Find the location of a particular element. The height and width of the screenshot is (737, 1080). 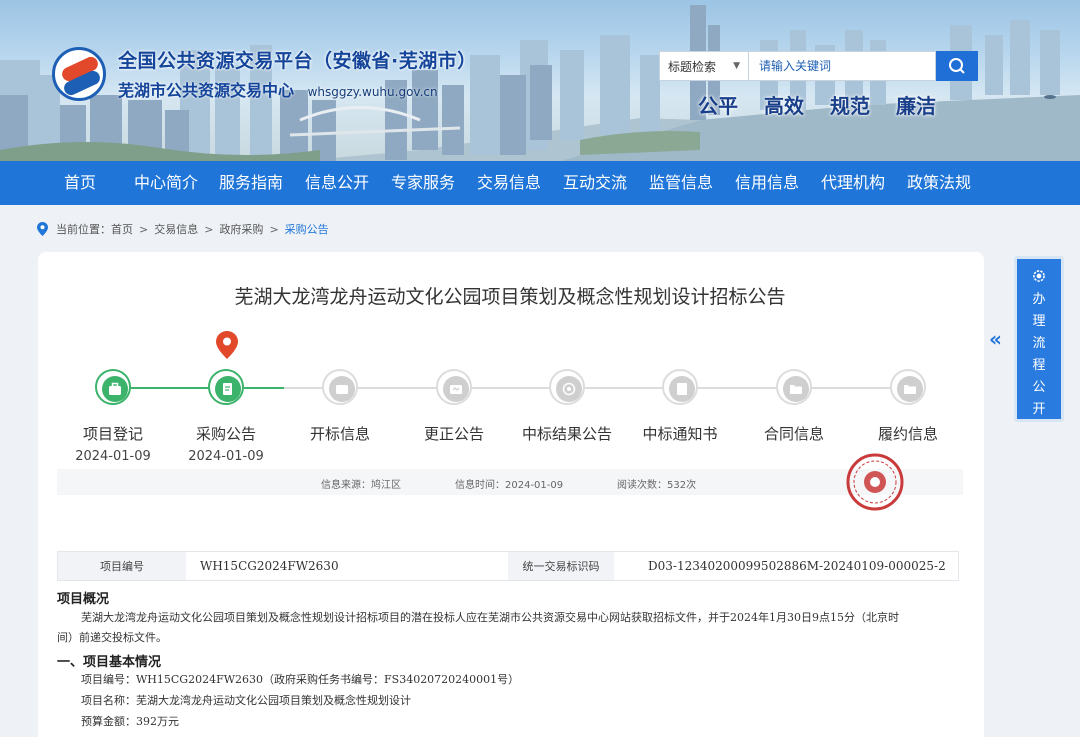

step-label: 开标信息 is located at coordinates (339, 434).